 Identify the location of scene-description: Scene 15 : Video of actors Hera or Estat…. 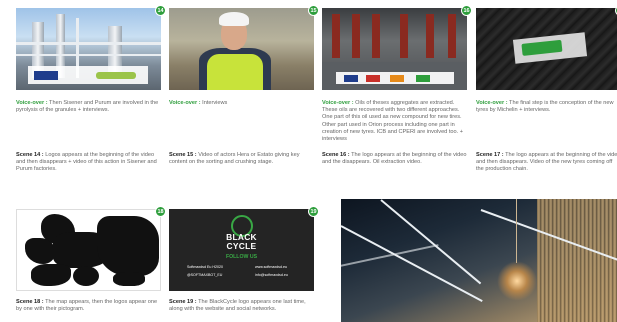
(234, 159).